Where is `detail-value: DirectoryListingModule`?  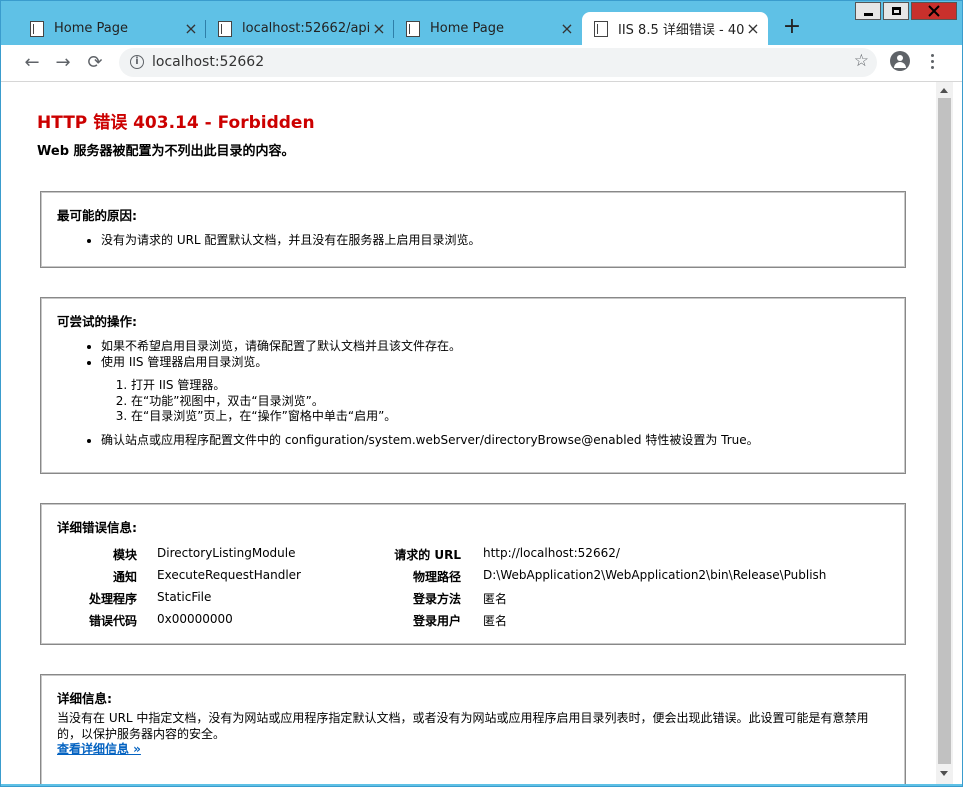
detail-value: DirectoryListingModule is located at coordinates (226, 553).